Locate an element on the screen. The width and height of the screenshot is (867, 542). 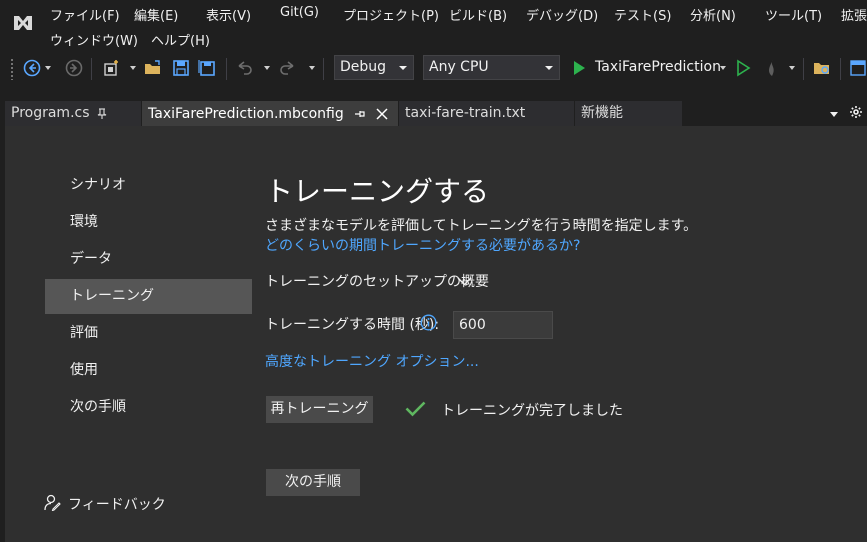
menu-debug: デバッグ(D) is located at coordinates (562, 14).